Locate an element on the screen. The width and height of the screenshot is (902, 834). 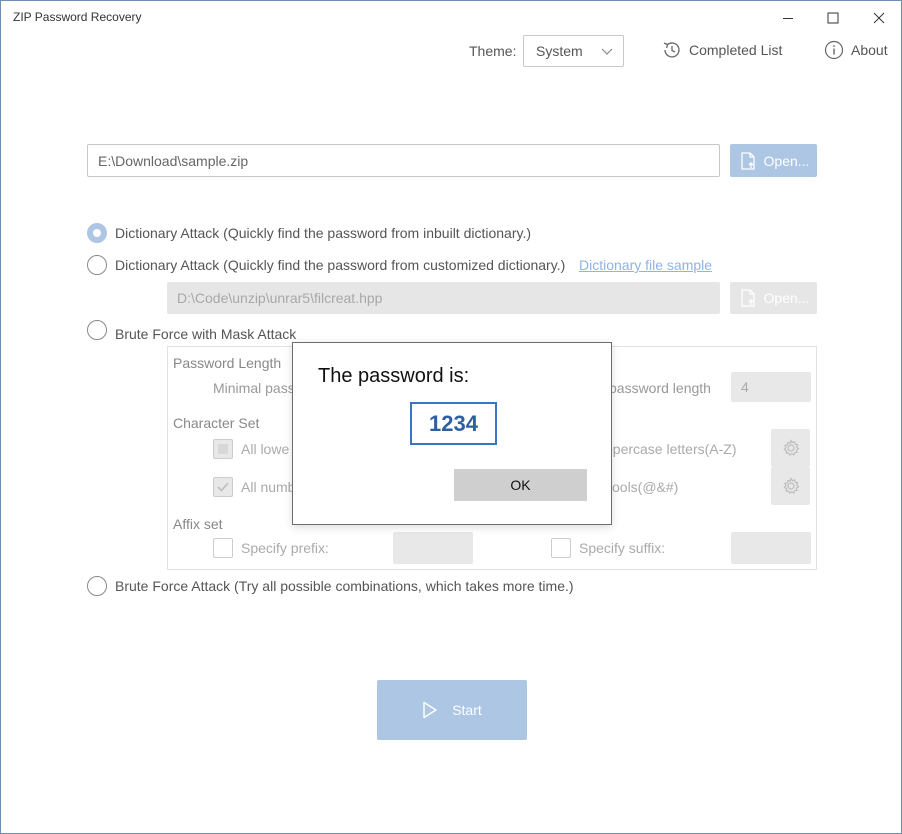
suffix-label: Specify suffix: is located at coordinates (622, 548).